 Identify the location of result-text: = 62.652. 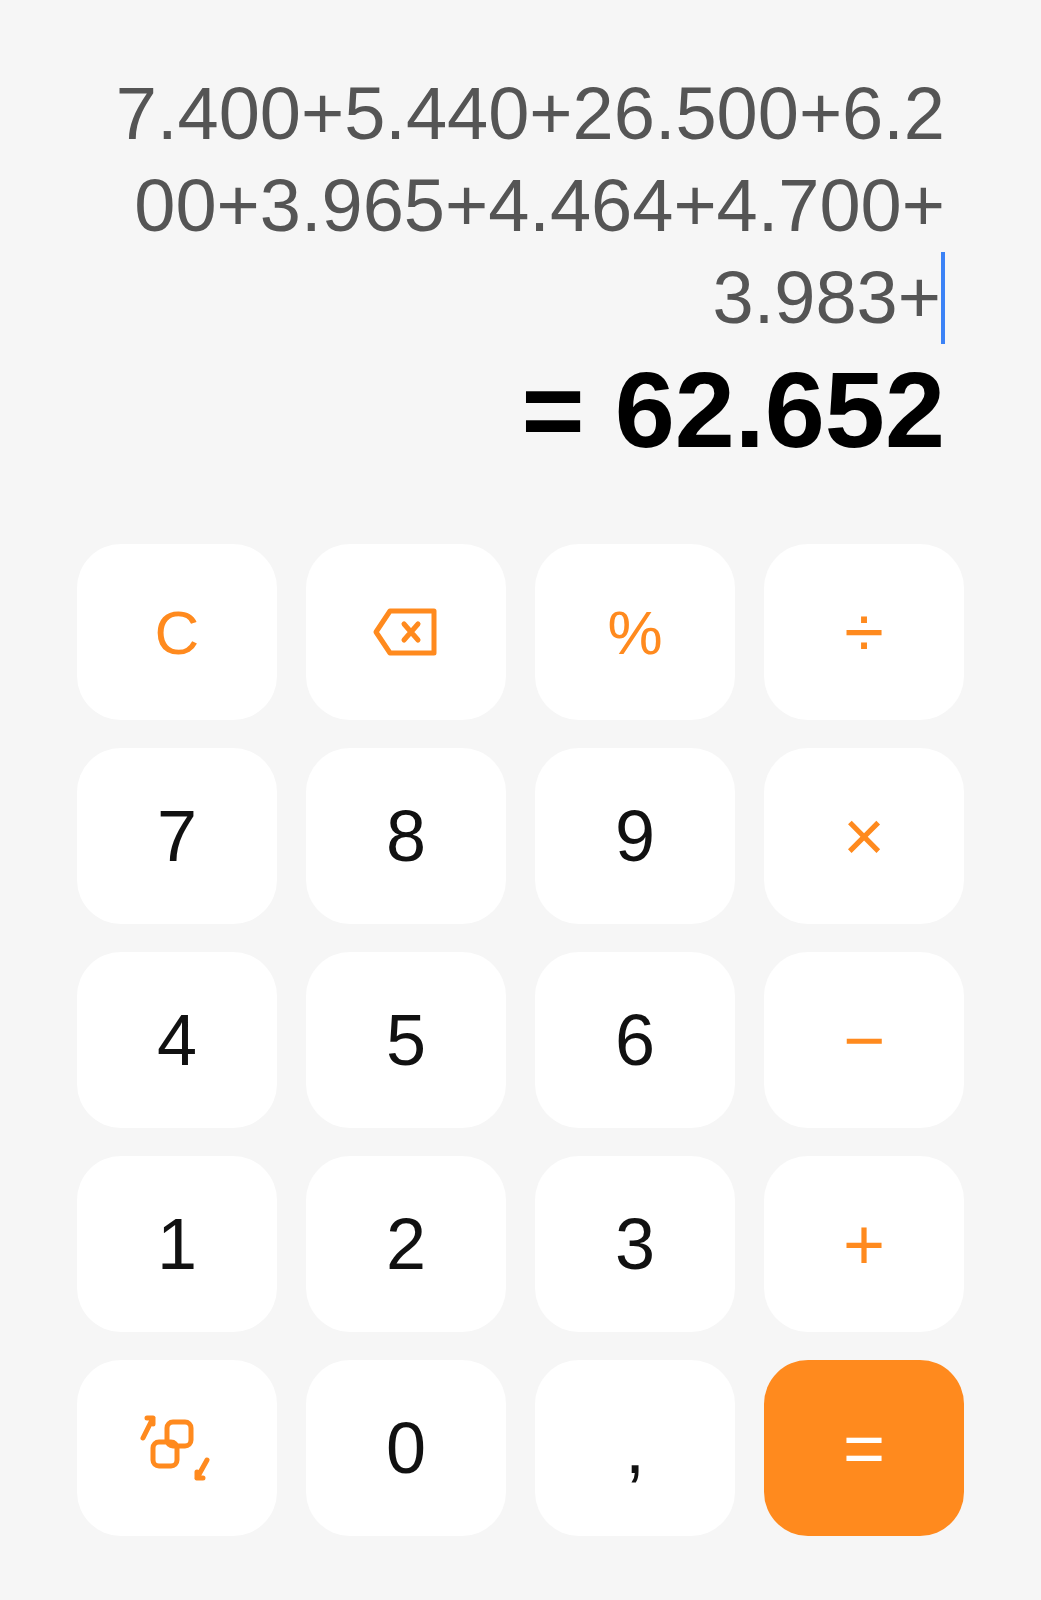
(733, 410).